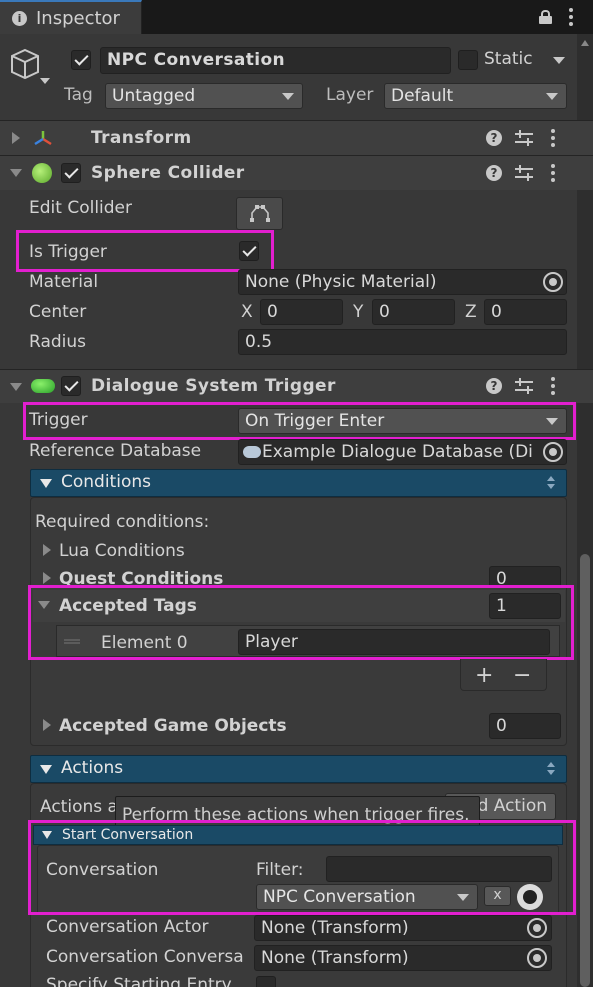  Describe the element at coordinates (298, 769) in the screenshot. I see `actions-foldout: Actions` at that location.